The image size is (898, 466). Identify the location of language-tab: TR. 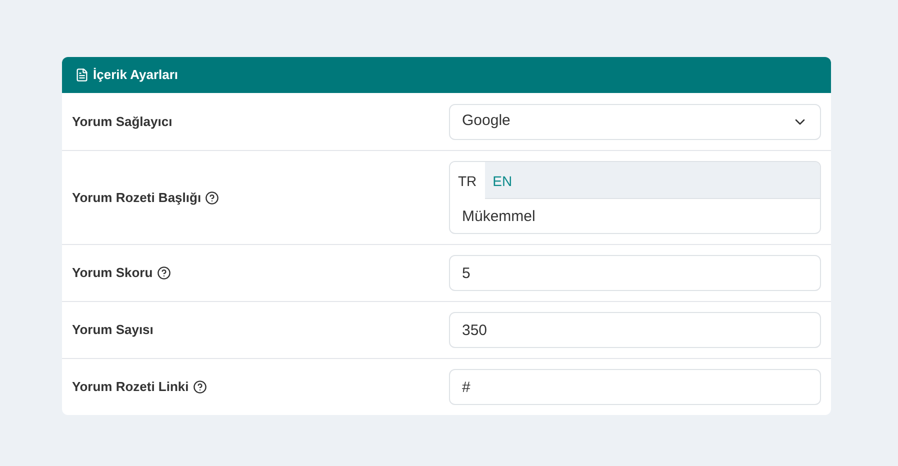
(467, 180).